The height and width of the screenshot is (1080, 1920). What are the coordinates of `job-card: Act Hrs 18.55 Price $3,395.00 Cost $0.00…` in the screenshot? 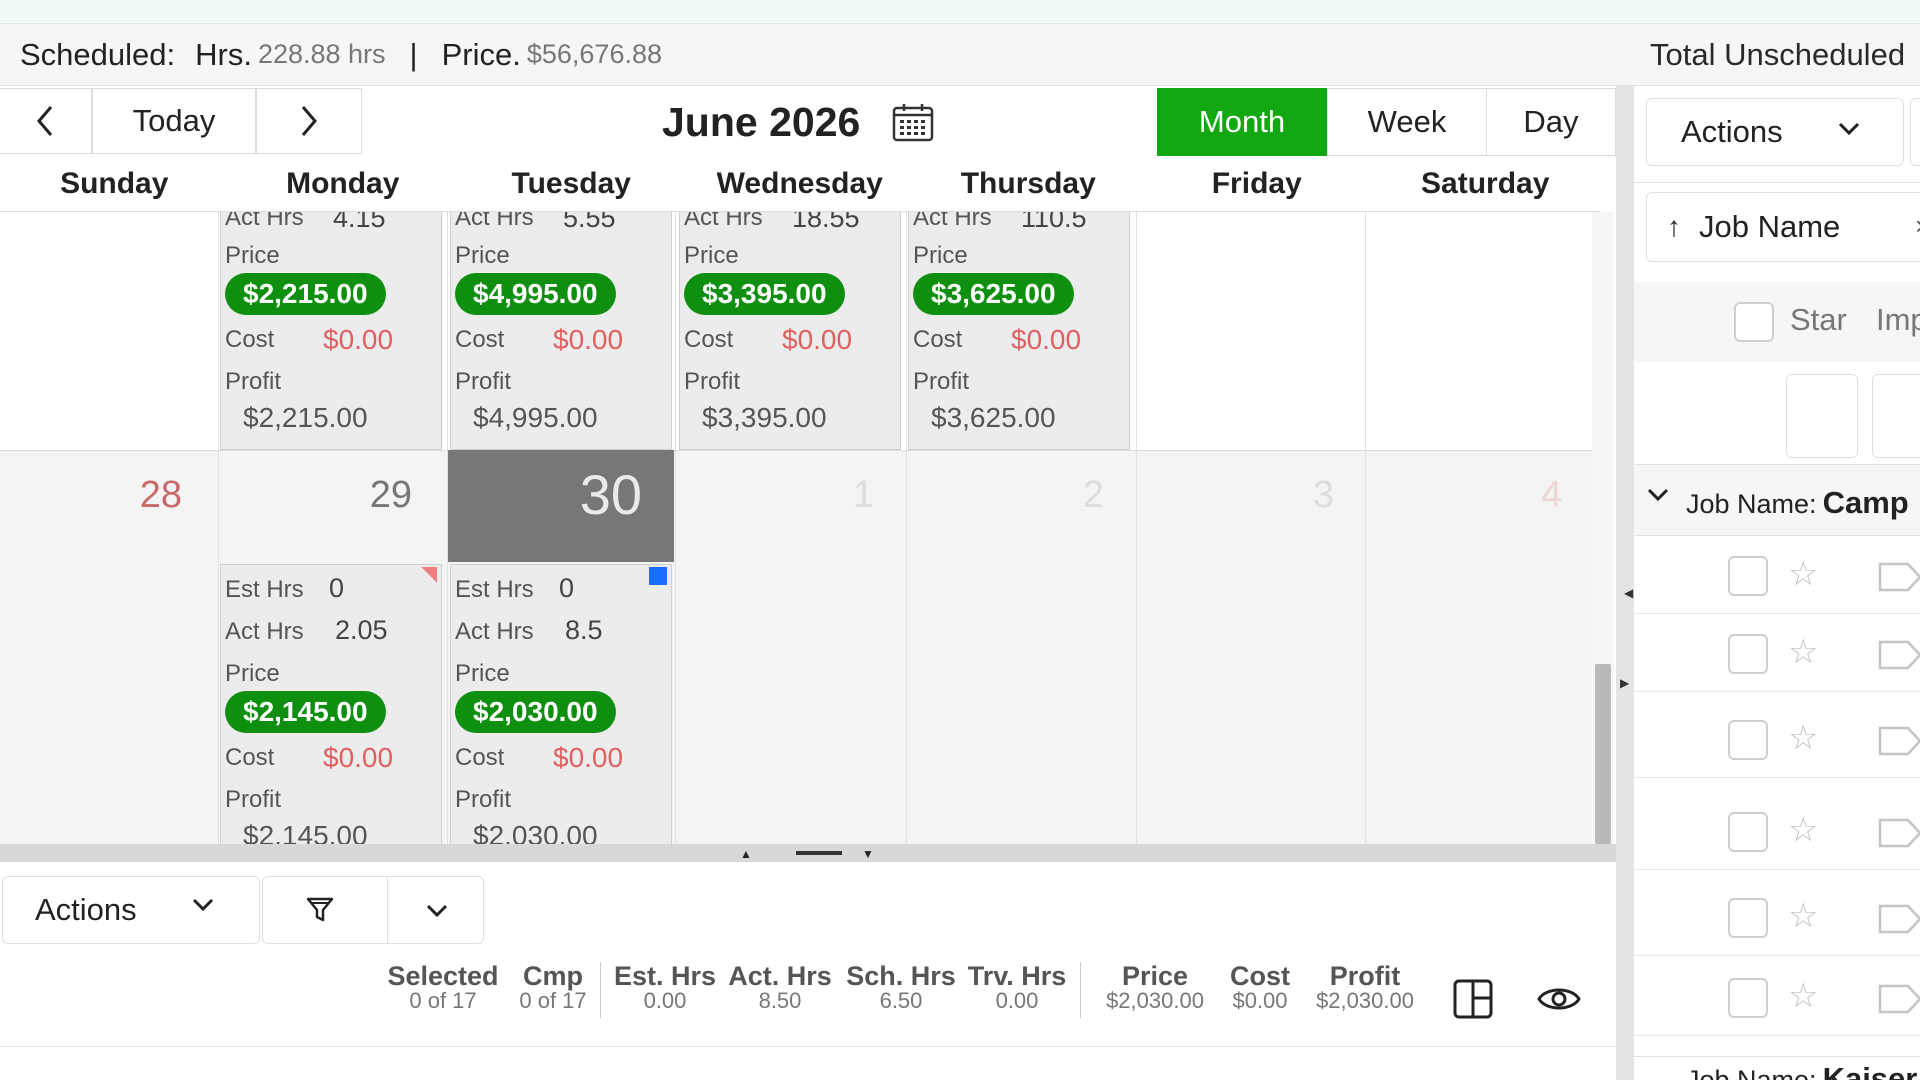 It's located at (790, 331).